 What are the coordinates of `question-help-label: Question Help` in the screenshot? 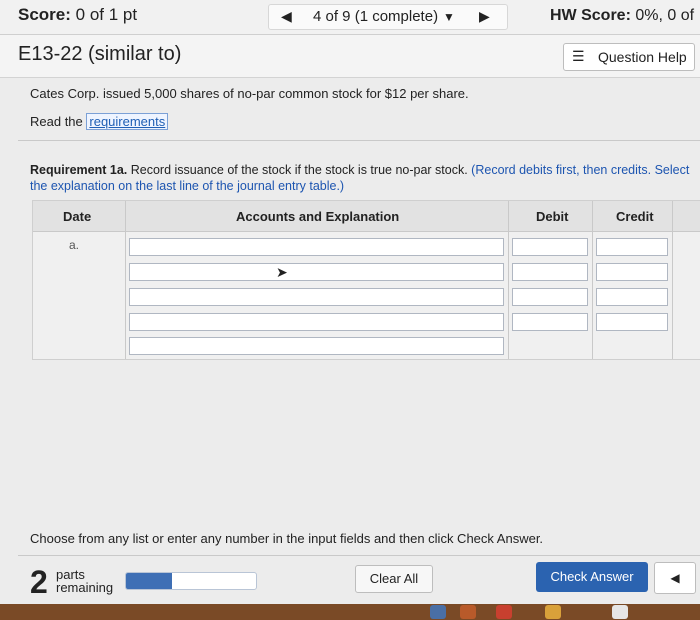 It's located at (642, 57).